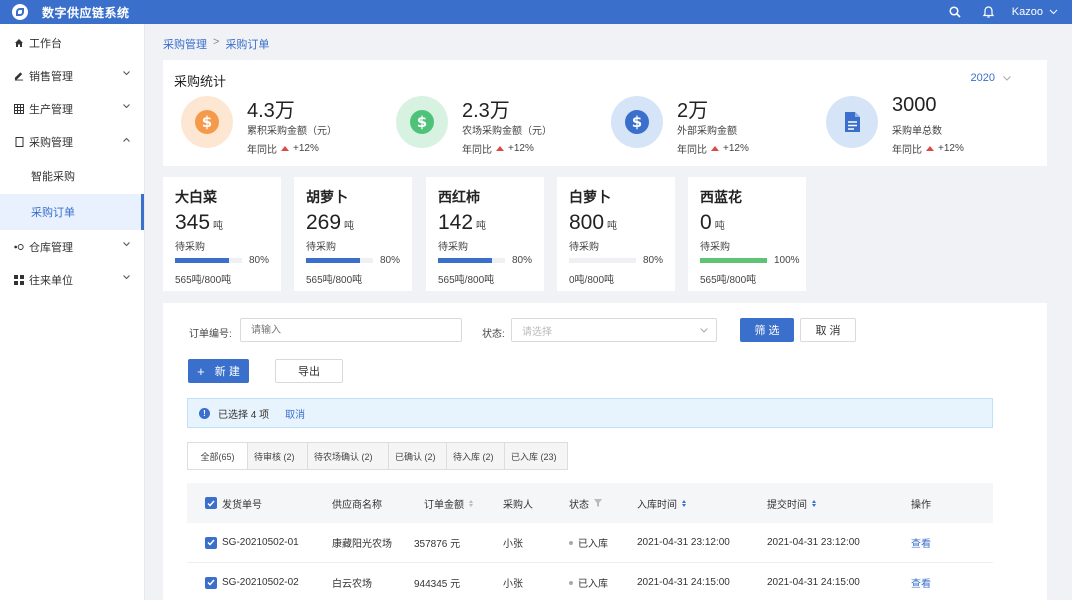 This screenshot has height=600, width=1072. I want to click on home-icon, so click(19, 43).